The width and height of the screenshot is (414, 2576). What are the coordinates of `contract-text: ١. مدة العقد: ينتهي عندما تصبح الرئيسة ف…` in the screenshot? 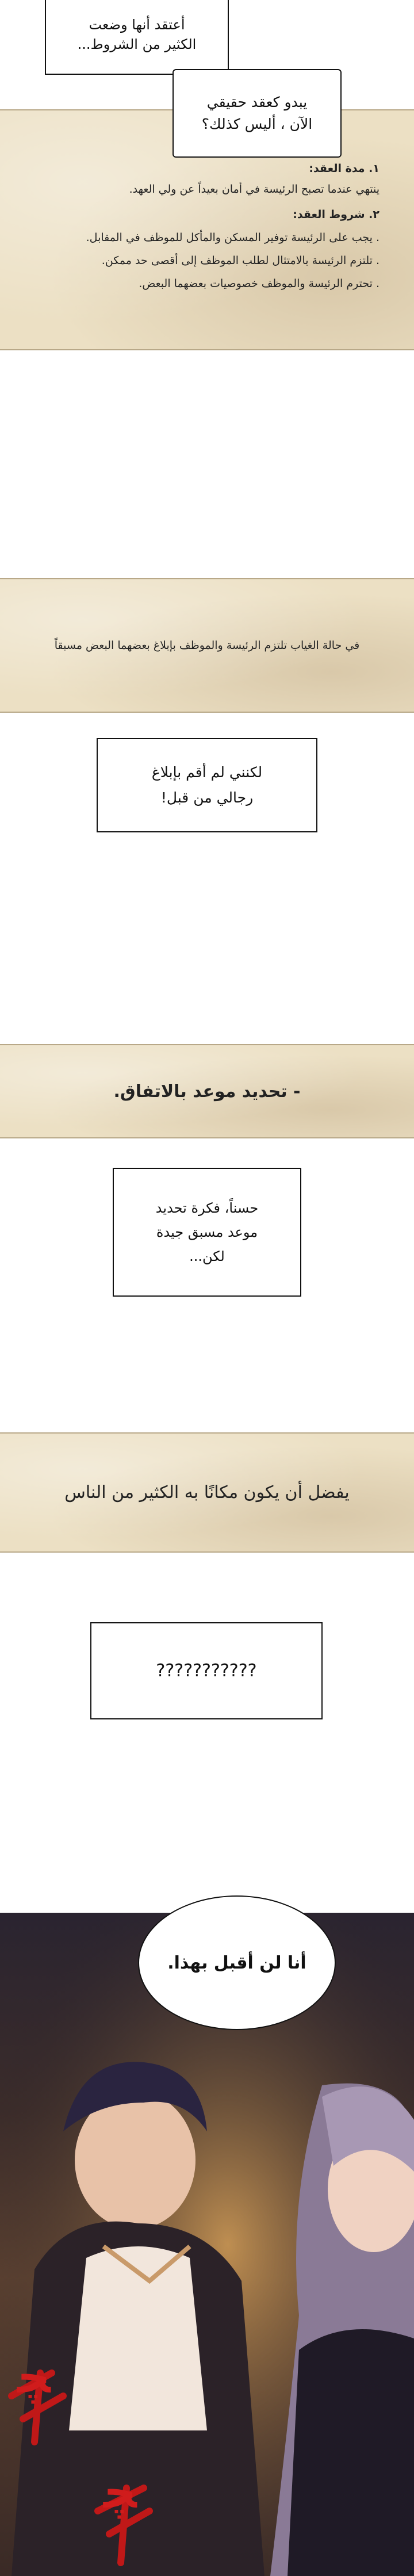 It's located at (198, 226).